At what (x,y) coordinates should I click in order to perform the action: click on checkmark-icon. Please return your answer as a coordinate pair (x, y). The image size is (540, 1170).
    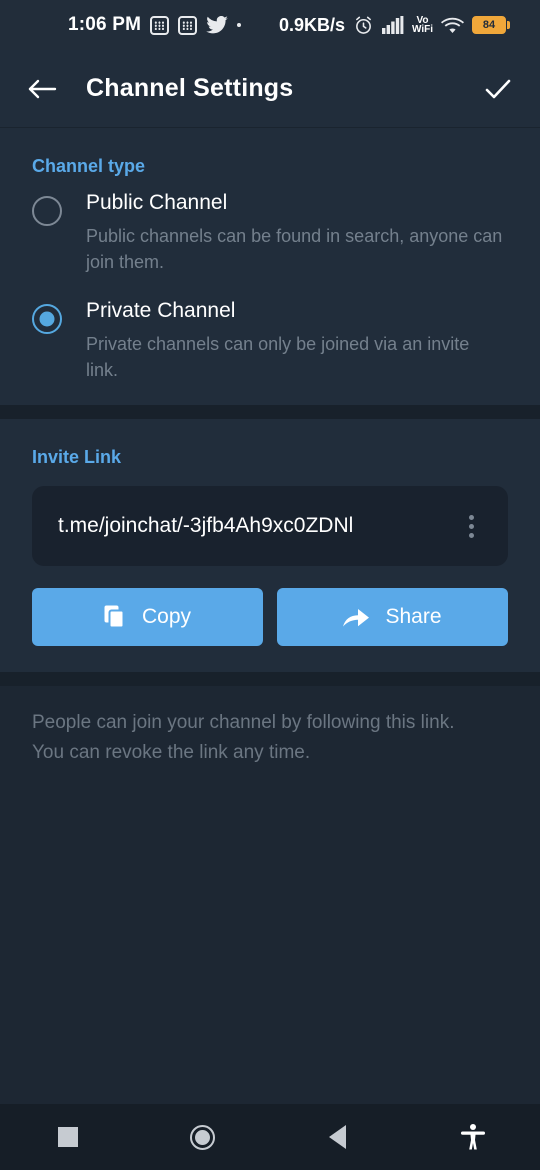
    Looking at the image, I should click on (498, 89).